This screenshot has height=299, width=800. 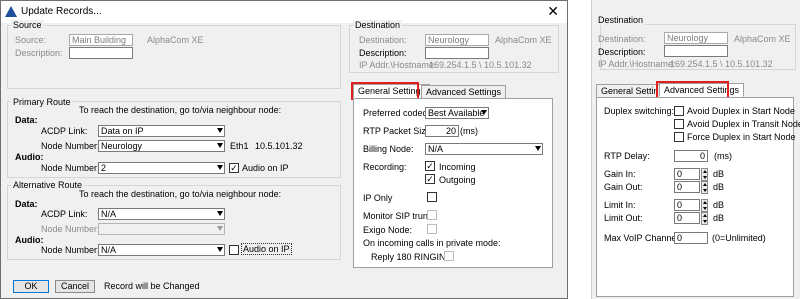 I want to click on primary-audio-on-ip-label: Audio on IP, so click(x=265, y=168).